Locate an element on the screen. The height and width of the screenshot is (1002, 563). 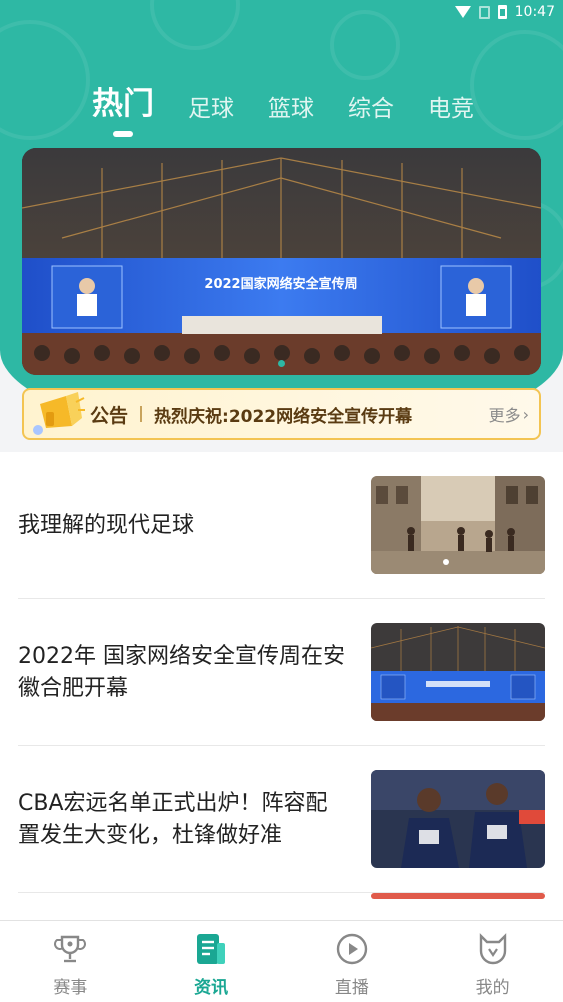
nav-item-live: 直播 is located at coordinates (352, 961).